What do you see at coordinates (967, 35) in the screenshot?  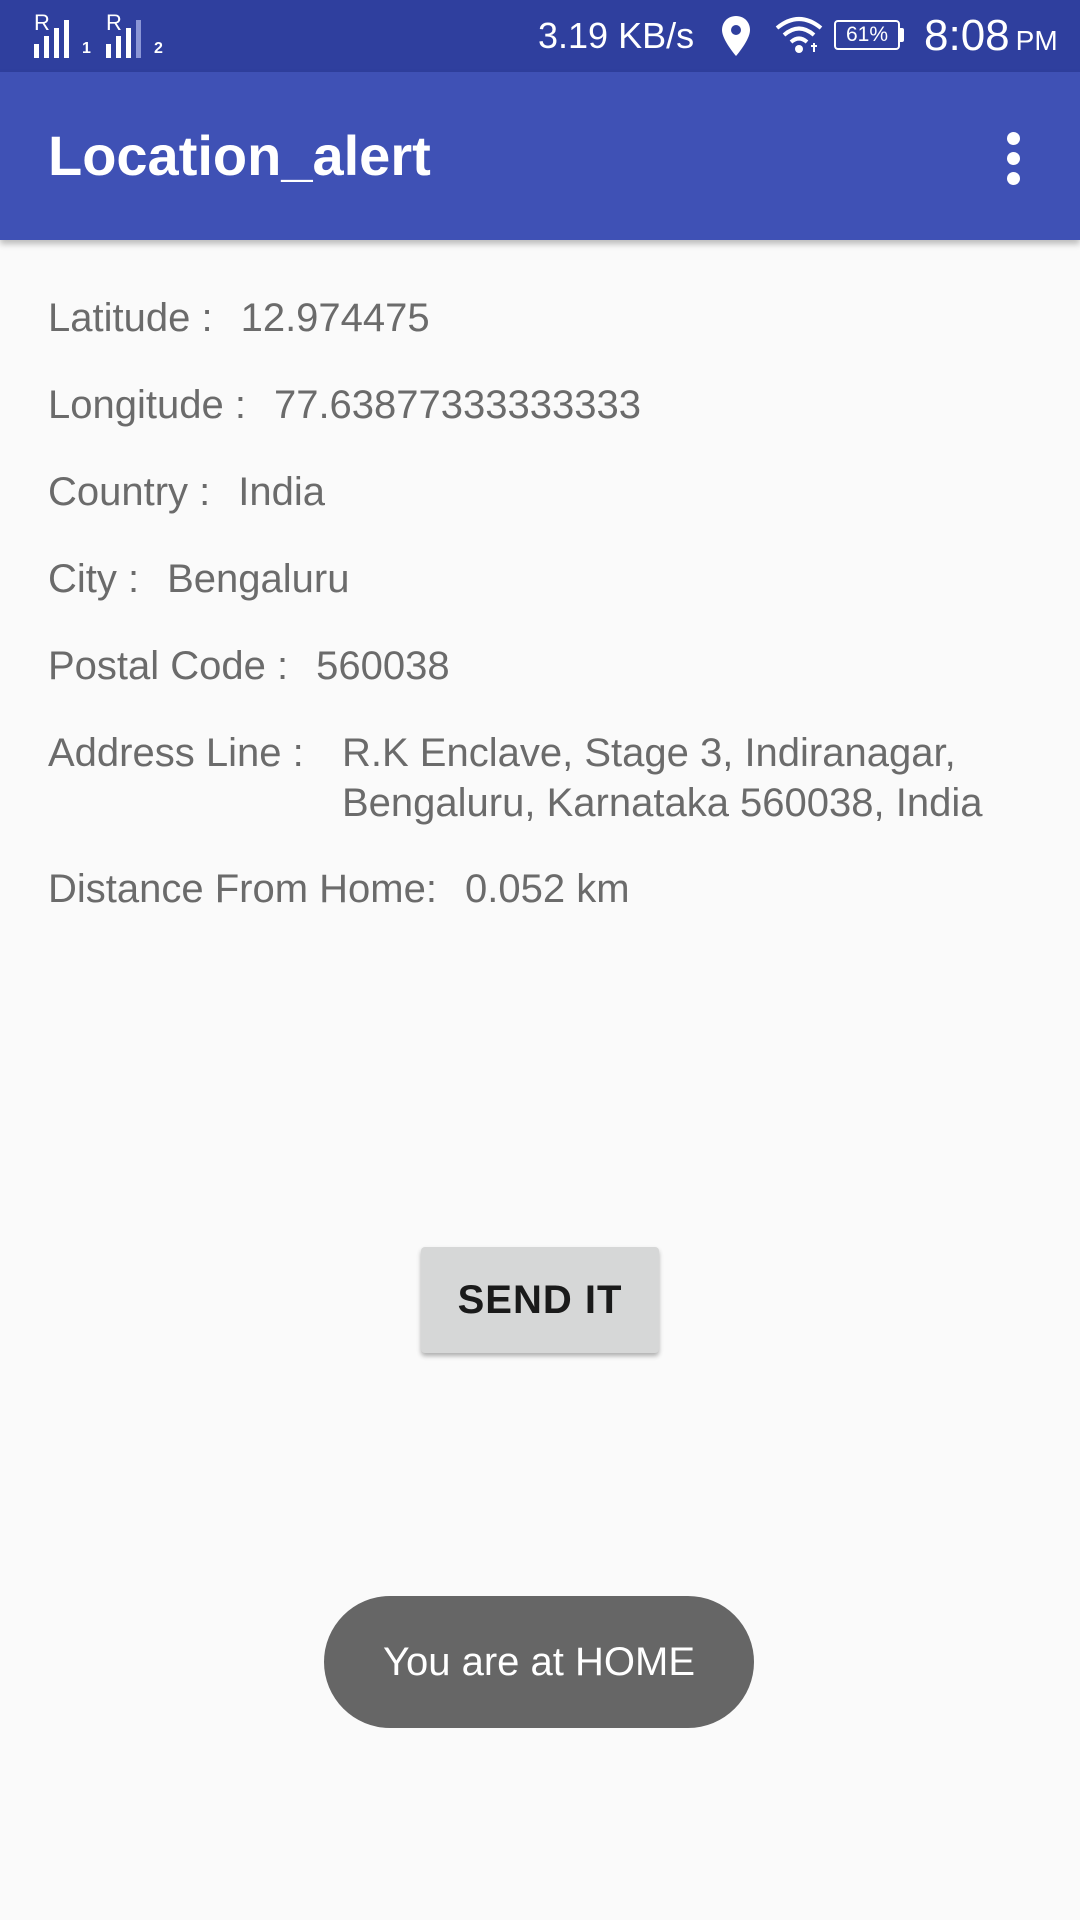 I see `clock-time: 8:08` at bounding box center [967, 35].